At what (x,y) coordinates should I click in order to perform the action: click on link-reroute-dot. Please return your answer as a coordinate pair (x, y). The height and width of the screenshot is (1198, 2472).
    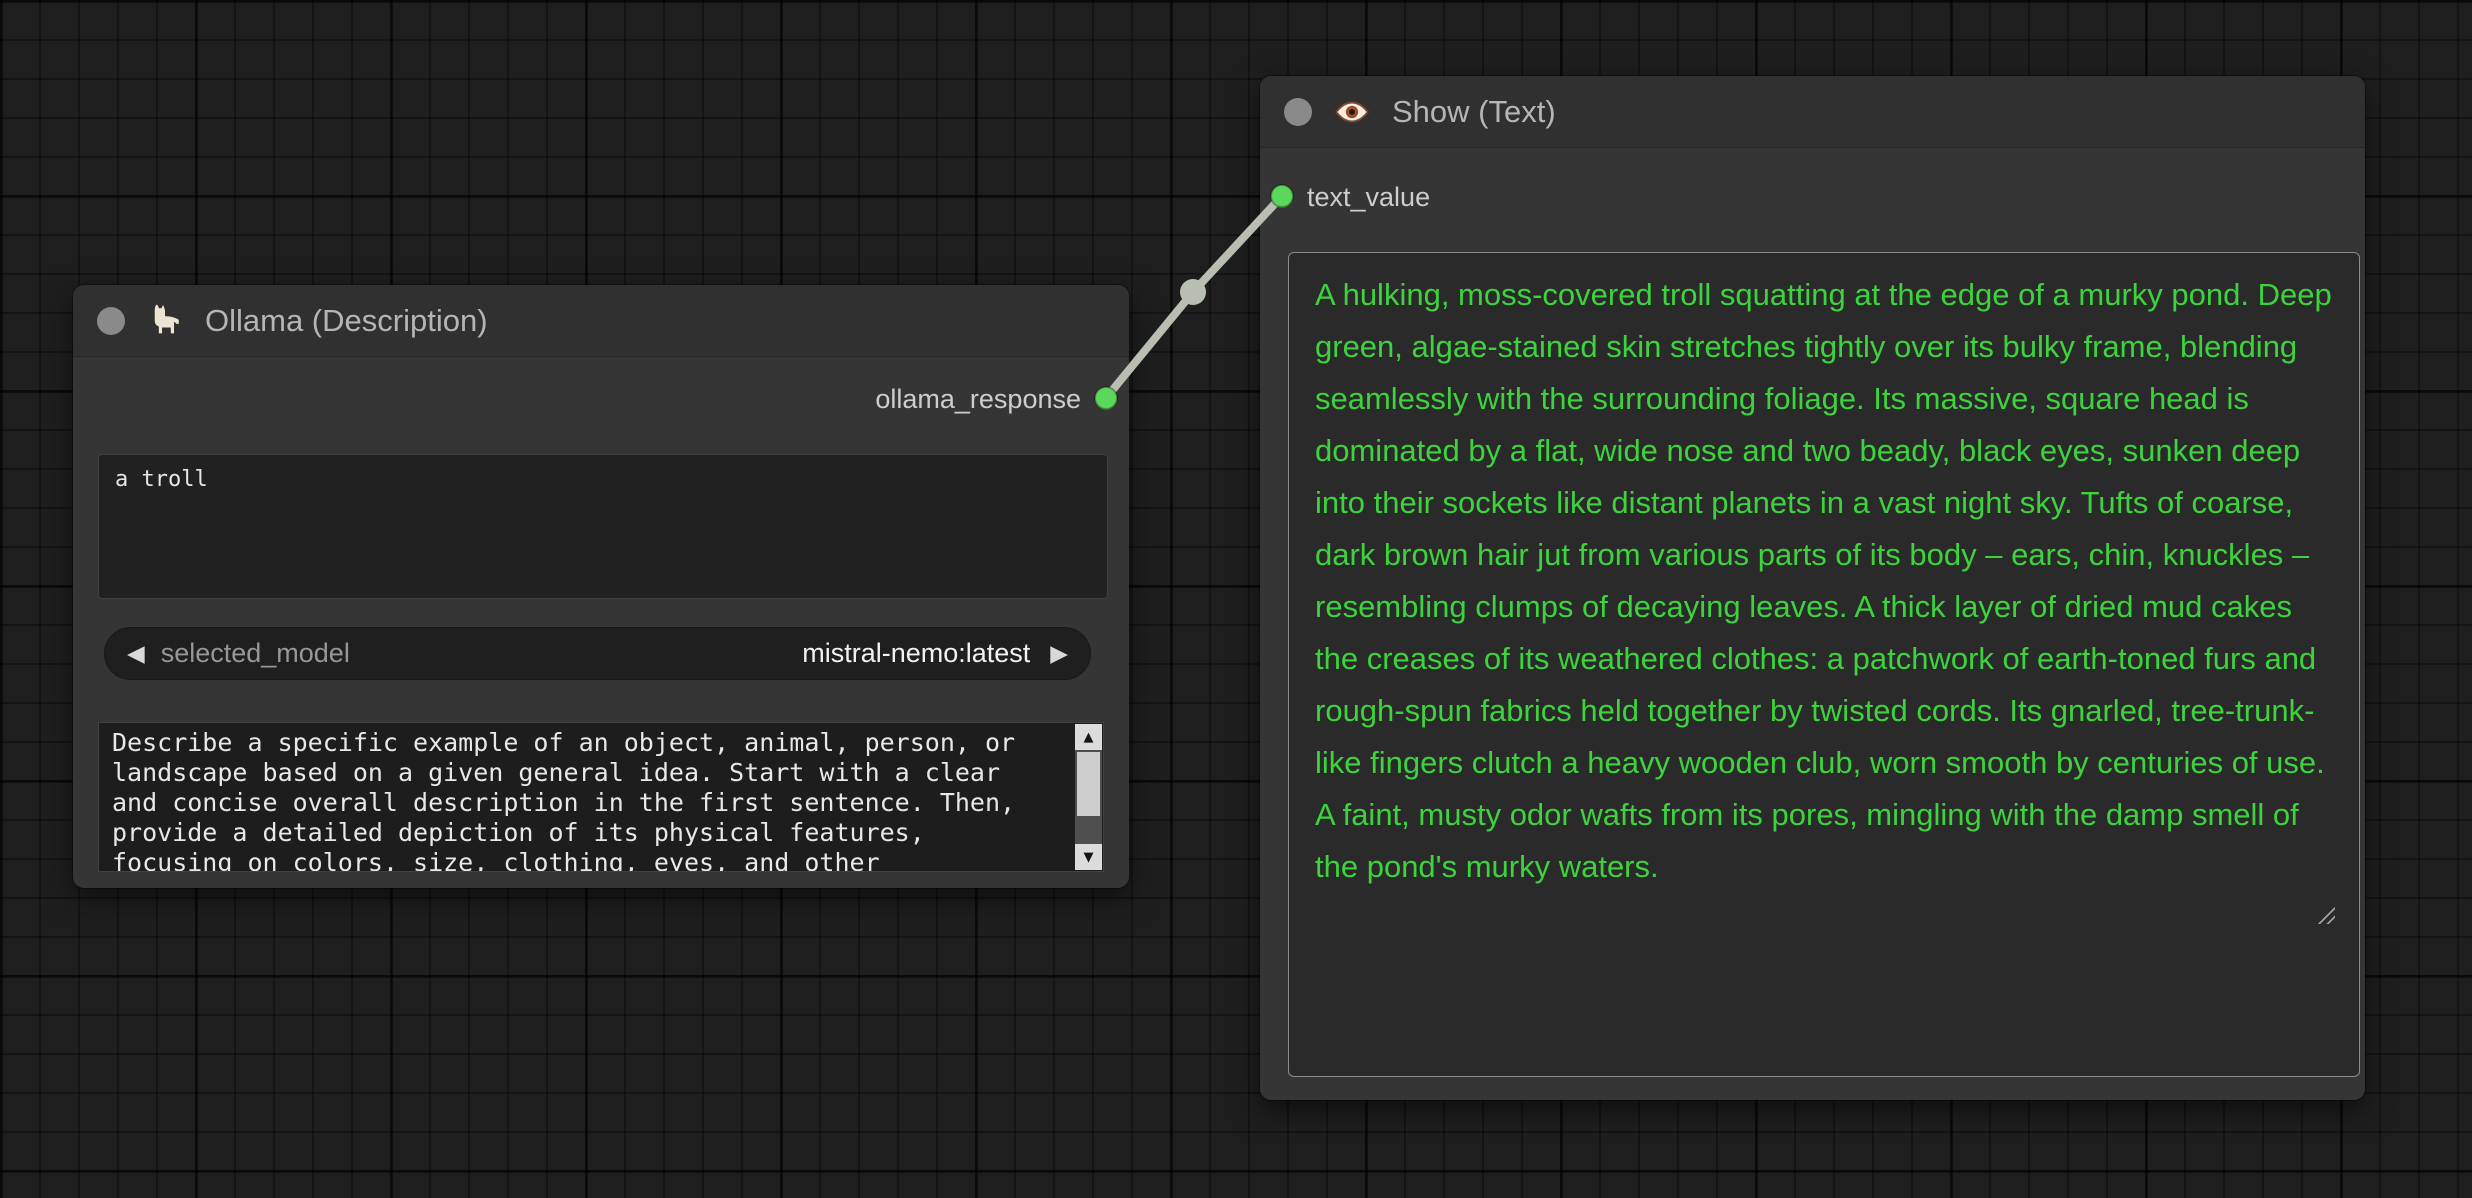
    Looking at the image, I should click on (1193, 292).